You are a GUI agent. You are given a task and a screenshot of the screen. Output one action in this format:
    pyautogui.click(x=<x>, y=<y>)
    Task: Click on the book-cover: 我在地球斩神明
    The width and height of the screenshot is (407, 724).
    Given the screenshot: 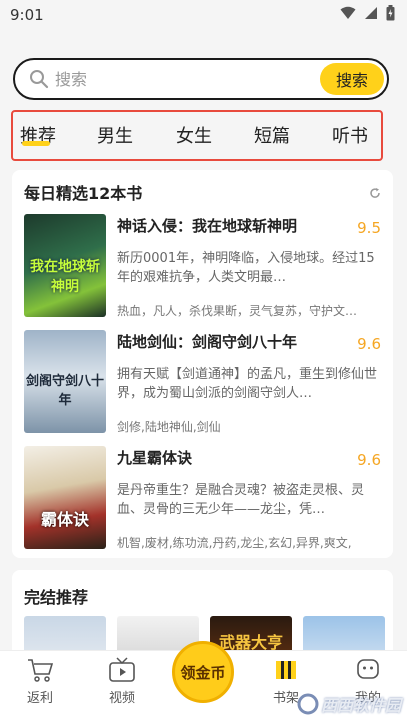 What is the action you would take?
    pyautogui.click(x=65, y=265)
    